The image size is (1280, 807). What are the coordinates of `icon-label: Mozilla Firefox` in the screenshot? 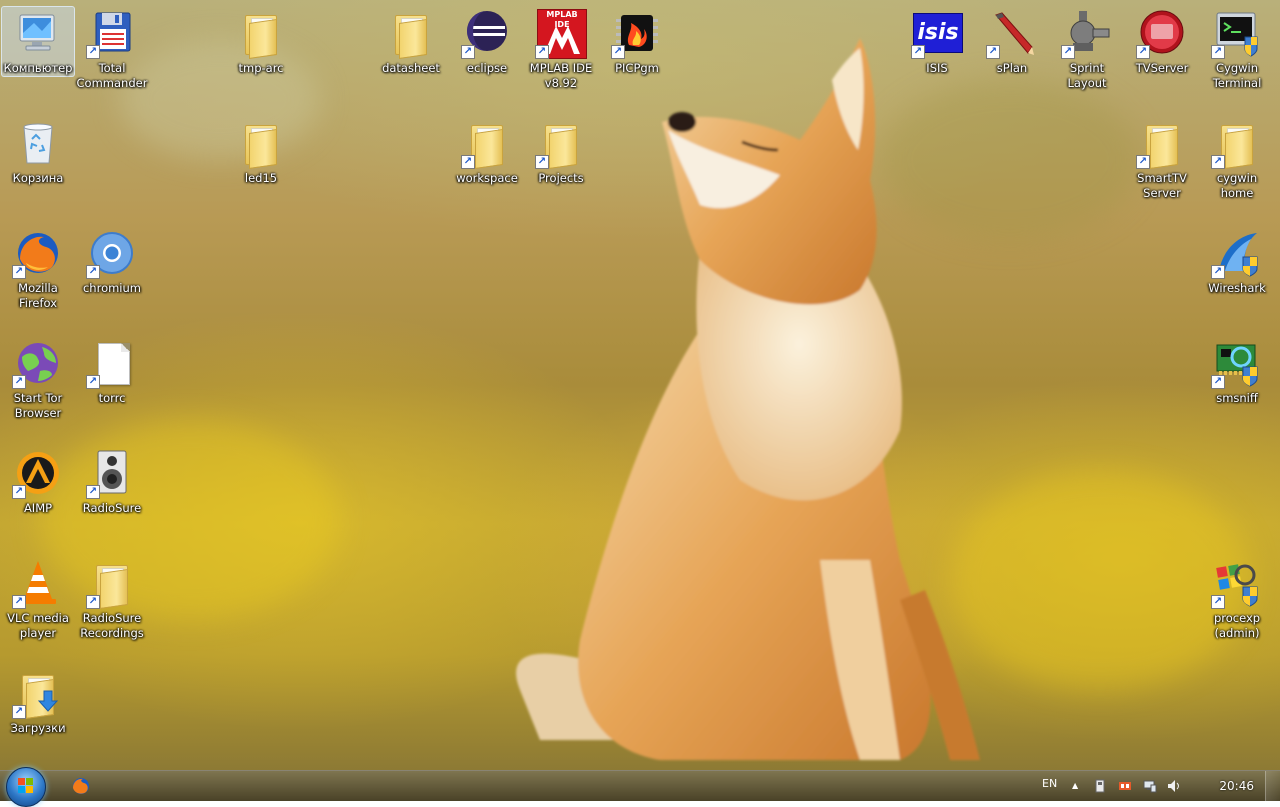 It's located at (38, 295).